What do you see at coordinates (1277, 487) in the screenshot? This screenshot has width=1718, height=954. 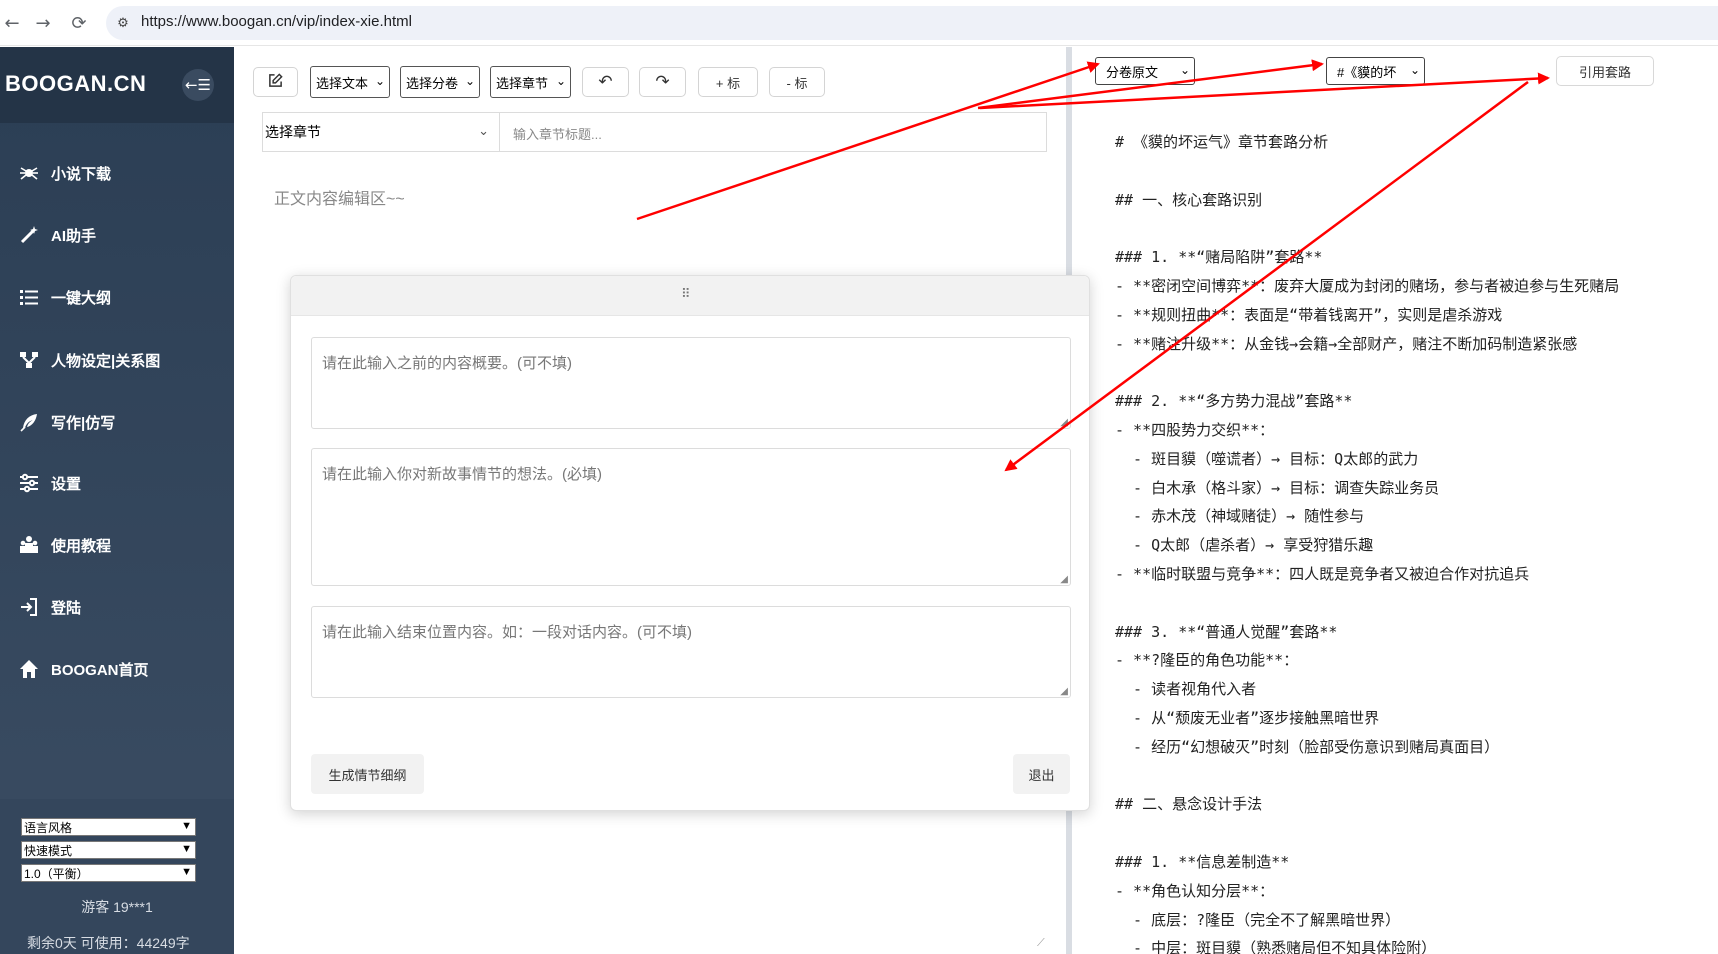 I see `analysis-line: - 白木承（格斗家）→ 目标：调查失踪业务员` at bounding box center [1277, 487].